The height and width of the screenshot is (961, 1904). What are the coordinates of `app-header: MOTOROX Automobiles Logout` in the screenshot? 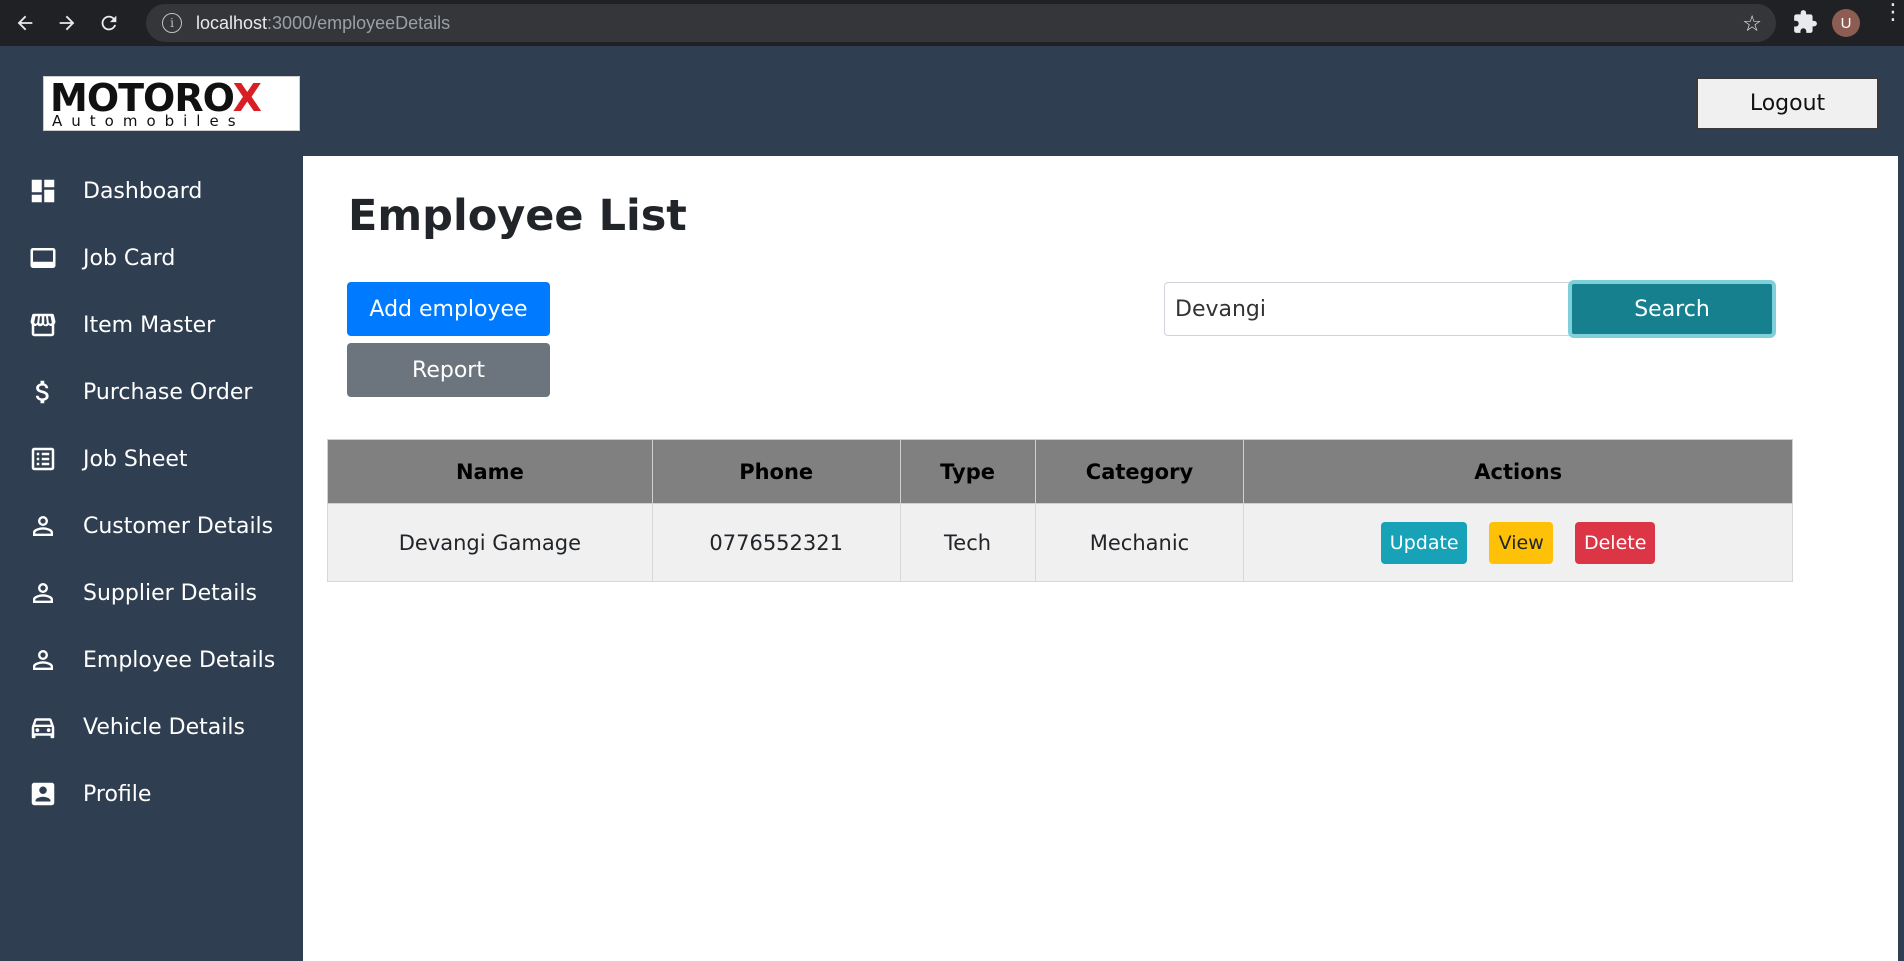 It's located at (952, 101).